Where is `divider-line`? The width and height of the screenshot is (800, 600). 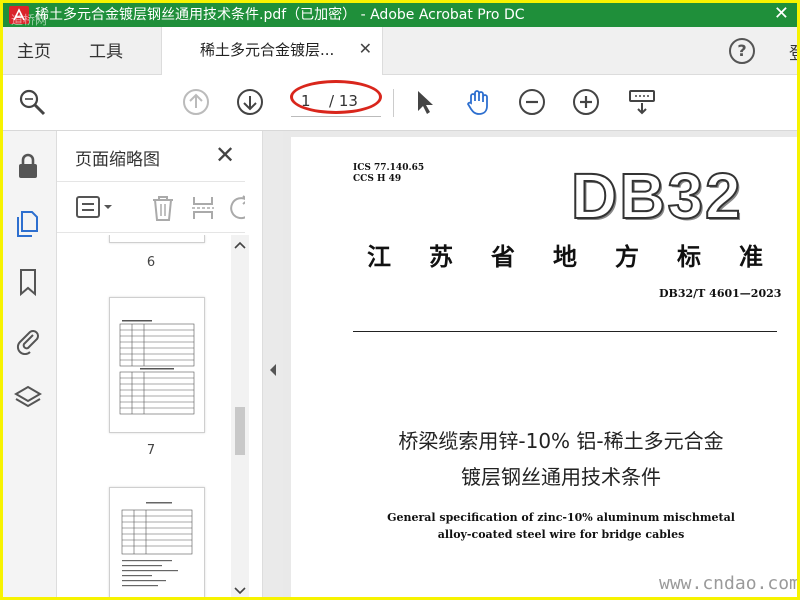 divider-line is located at coordinates (565, 331).